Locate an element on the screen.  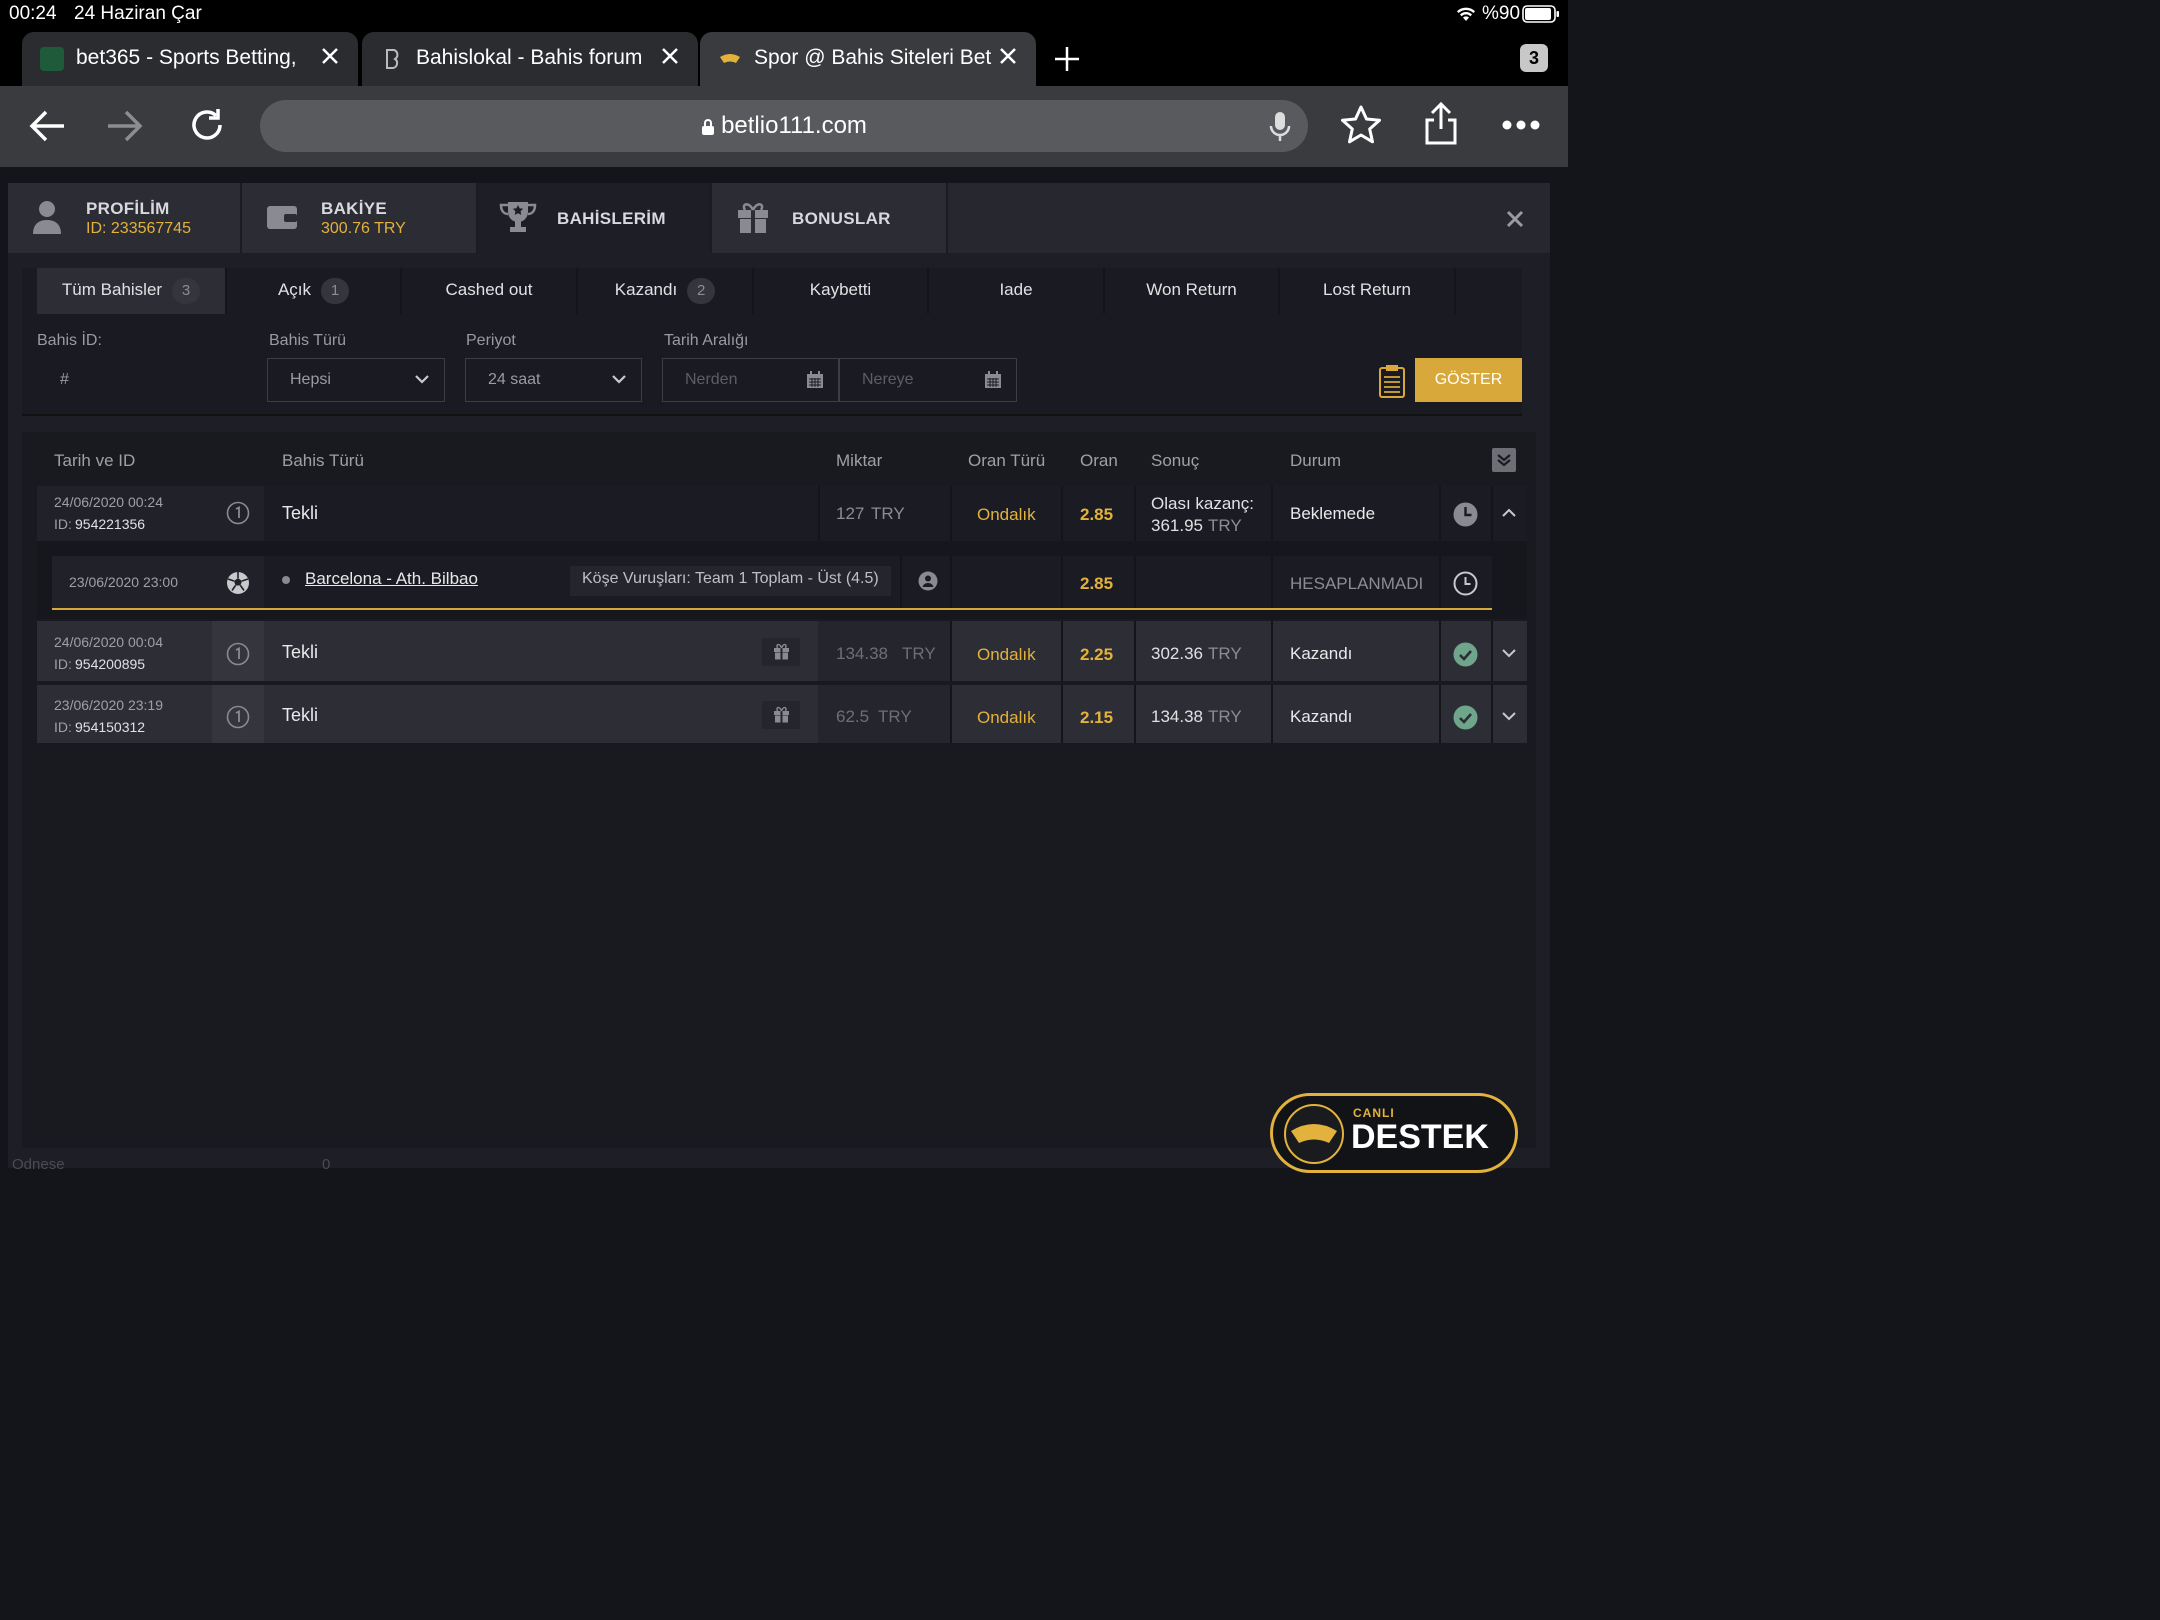
bet-type-value: Hepsi is located at coordinates (310, 379).